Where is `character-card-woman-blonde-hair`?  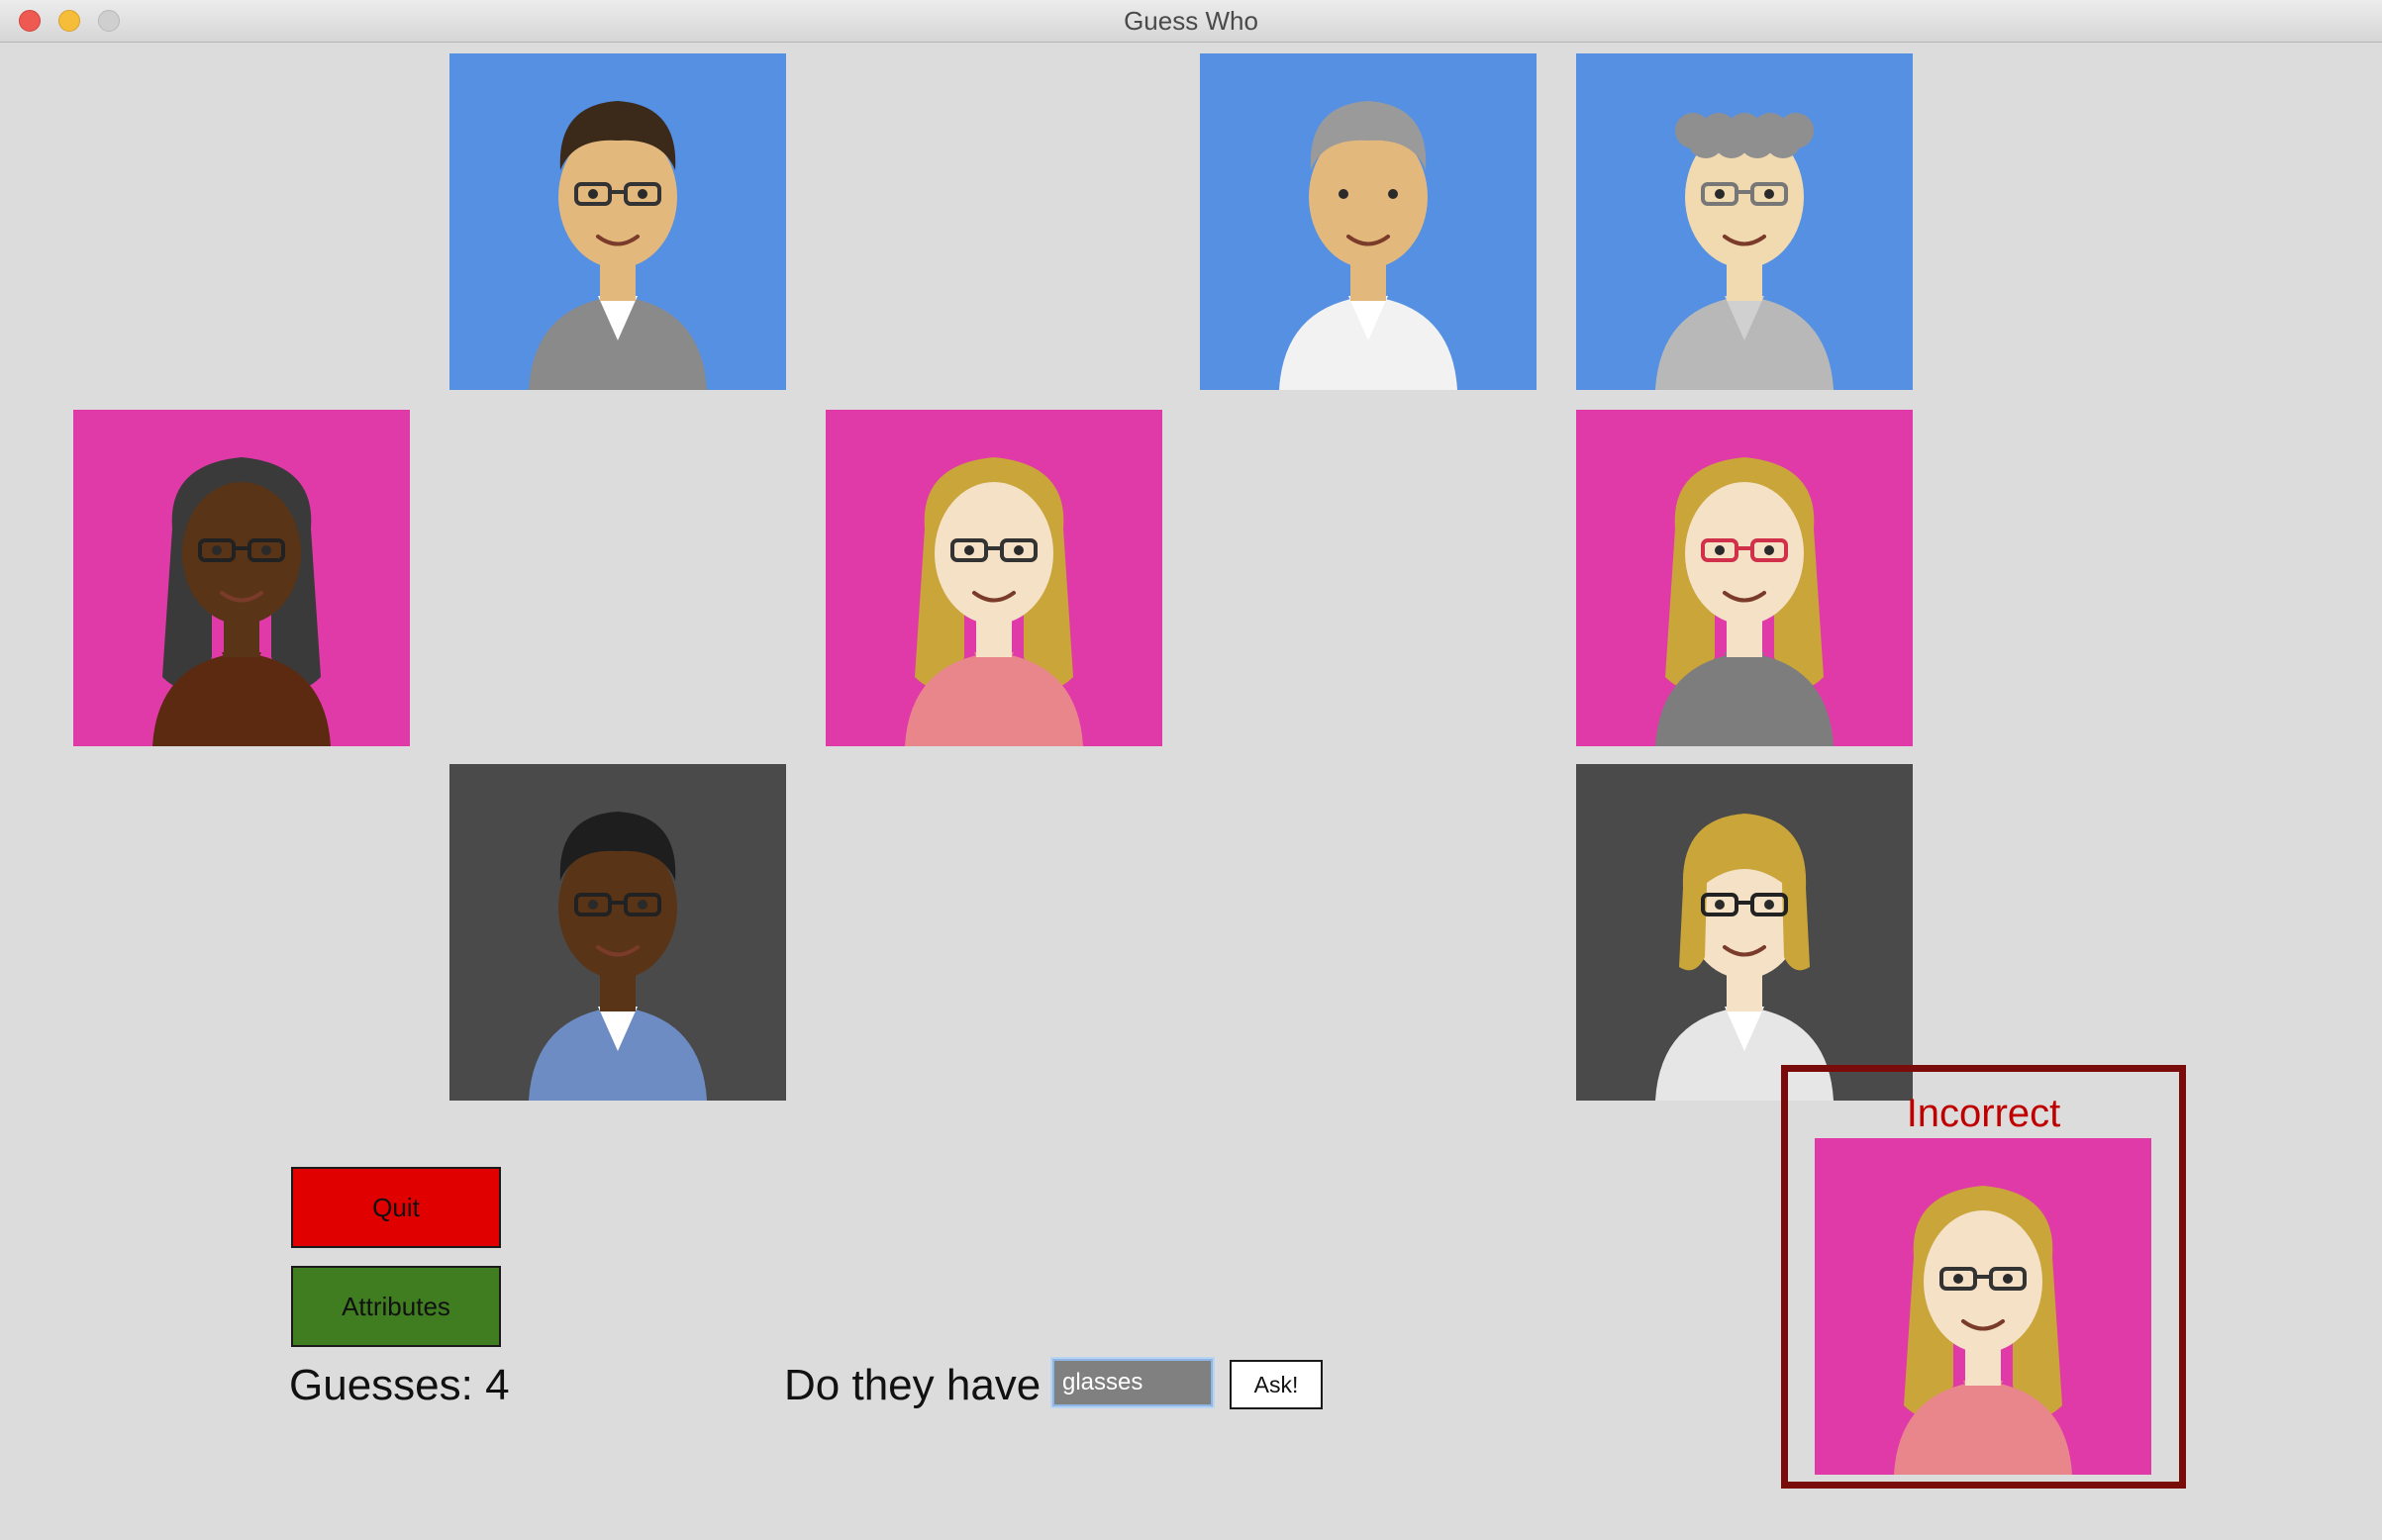
character-card-woman-blonde-hair is located at coordinates (994, 578).